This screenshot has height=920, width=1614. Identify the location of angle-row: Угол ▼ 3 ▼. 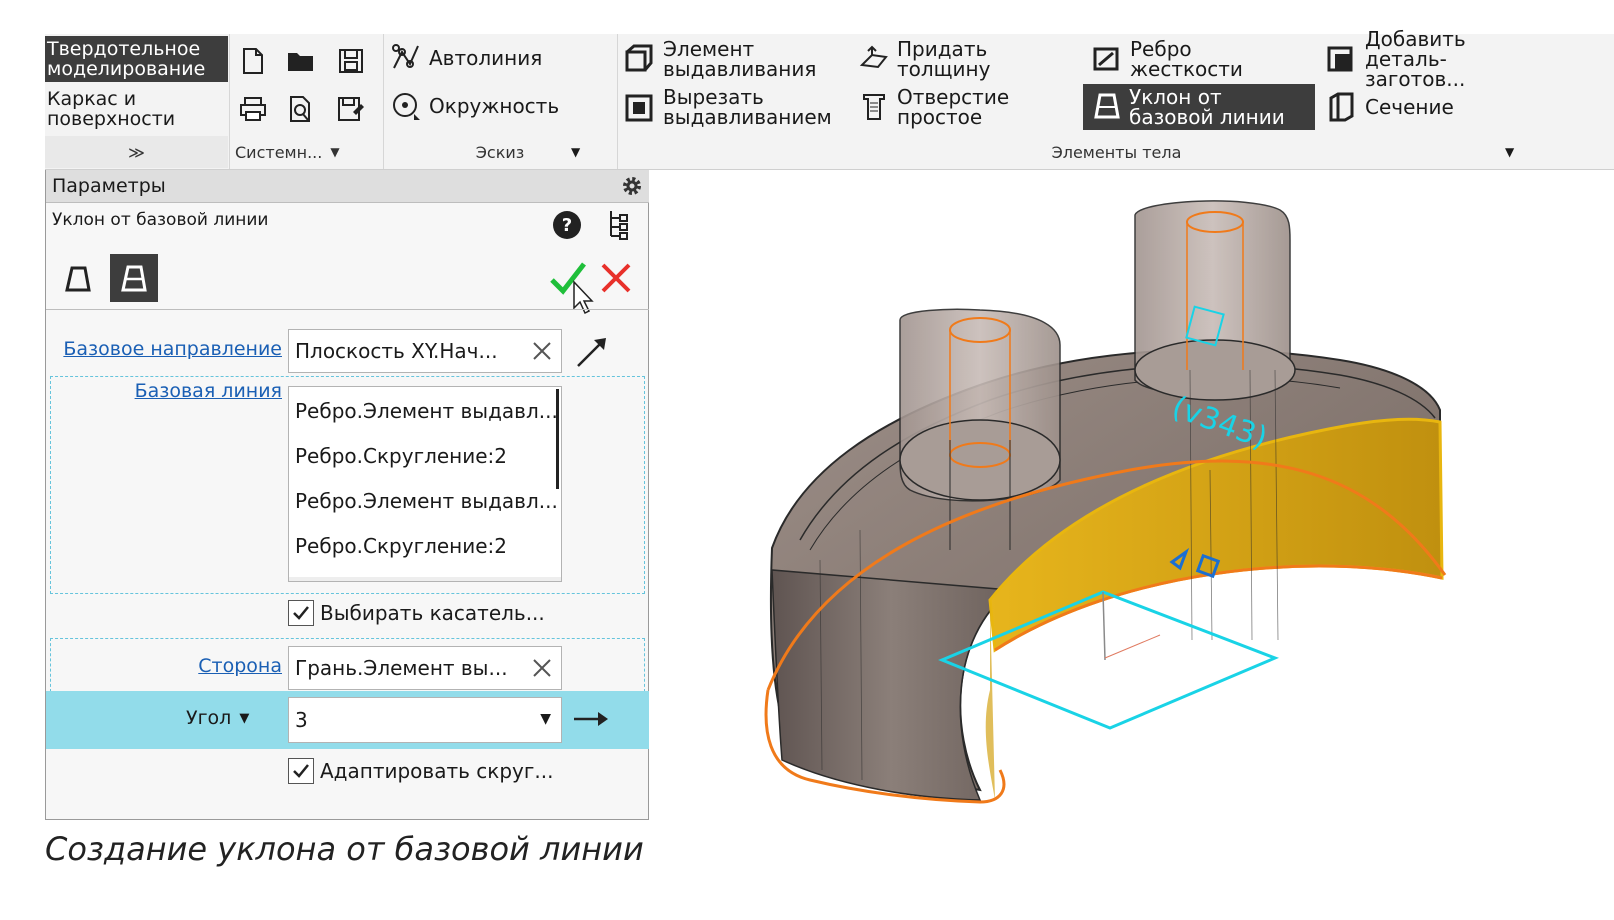
(347, 720).